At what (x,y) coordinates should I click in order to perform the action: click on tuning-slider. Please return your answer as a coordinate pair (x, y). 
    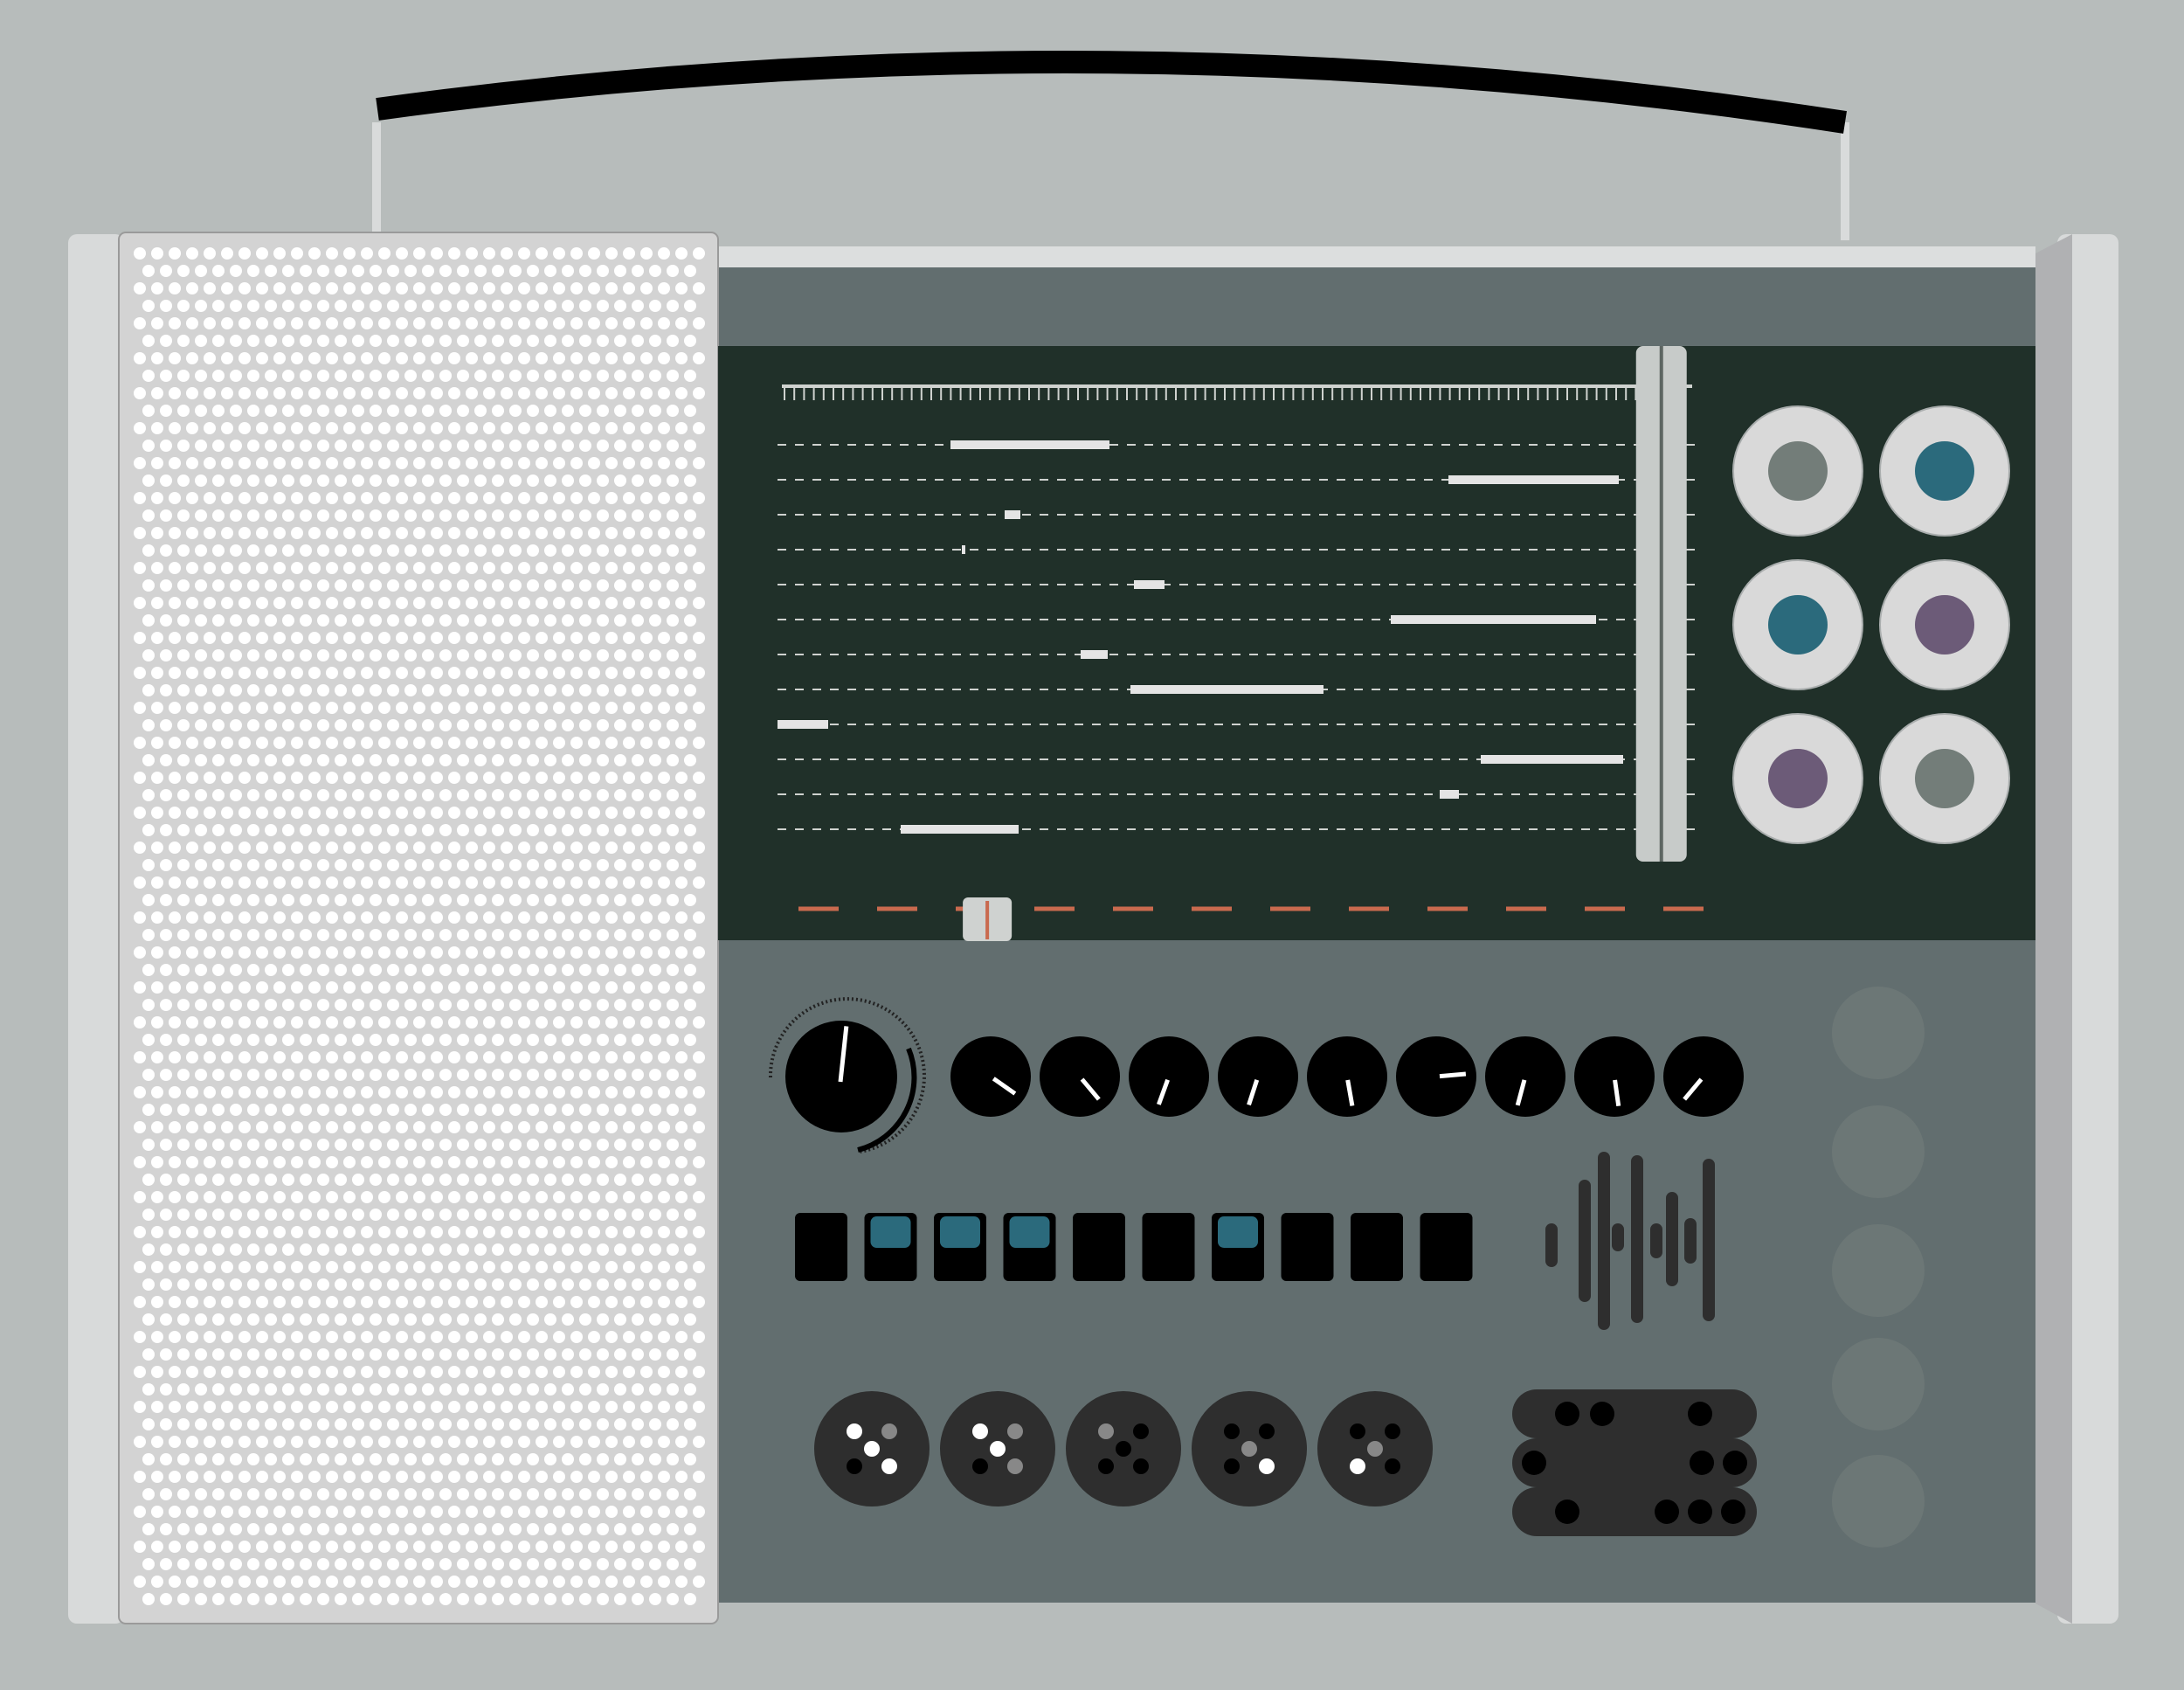
    Looking at the image, I should click on (1661, 604).